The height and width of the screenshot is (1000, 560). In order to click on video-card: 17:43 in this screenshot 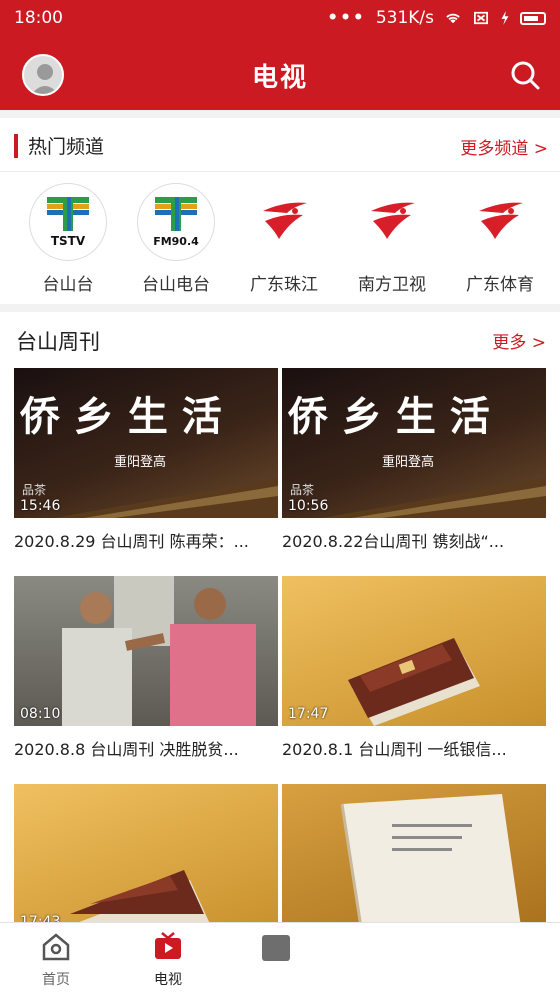, I will do `click(146, 859)`.